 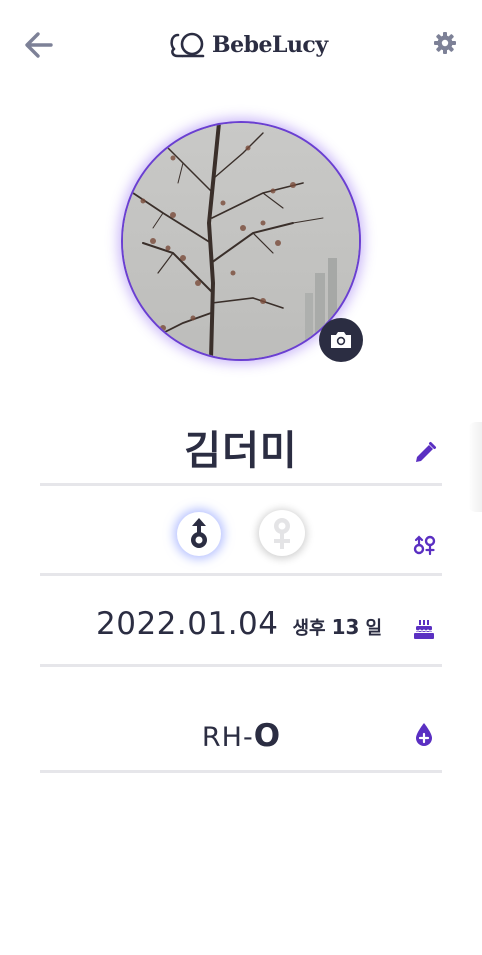 I want to click on change-photo-button, so click(x=341, y=340).